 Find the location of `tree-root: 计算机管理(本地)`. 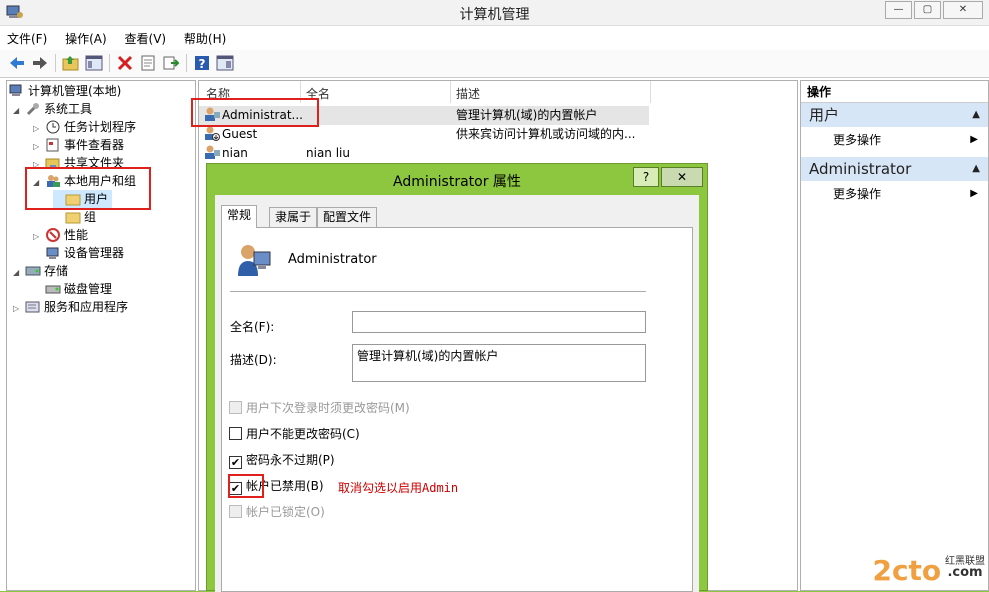

tree-root: 计算机管理(本地) is located at coordinates (65, 91).